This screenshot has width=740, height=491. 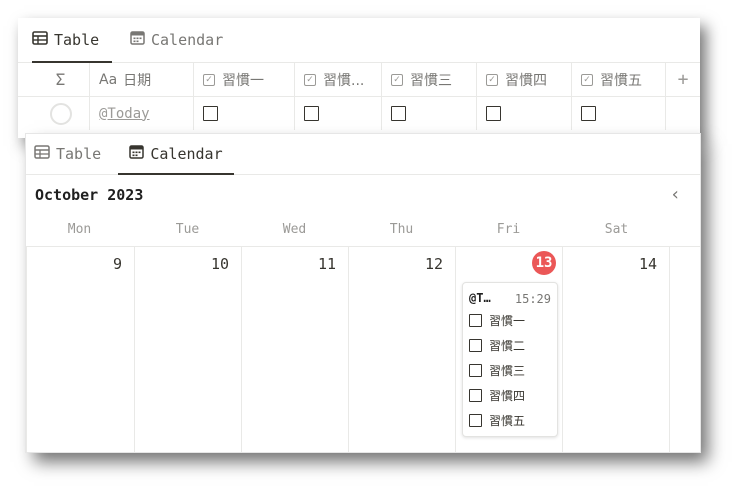 What do you see at coordinates (616, 349) in the screenshot?
I see `day-cell: 14` at bounding box center [616, 349].